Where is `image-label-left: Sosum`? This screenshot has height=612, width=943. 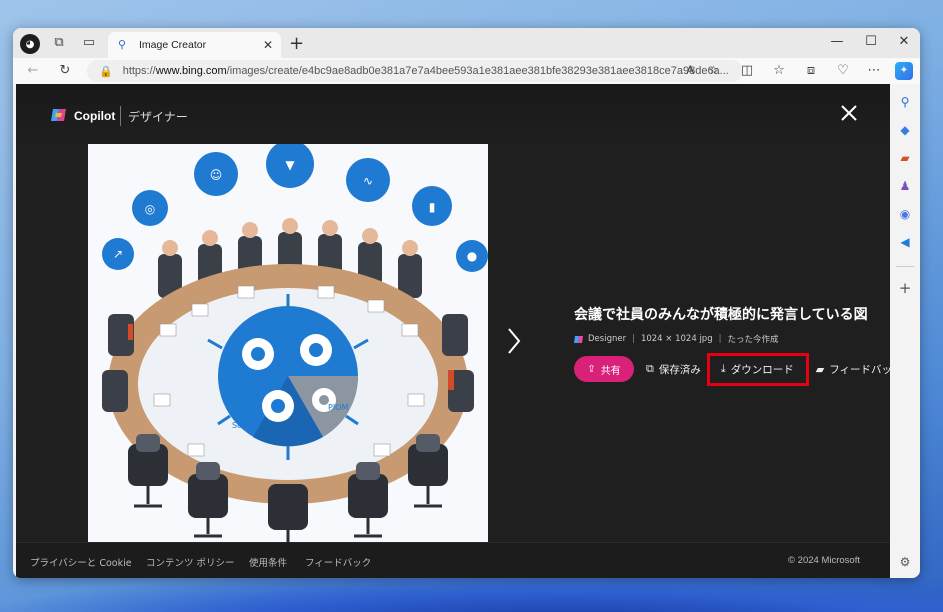 image-label-left: Sosum is located at coordinates (245, 425).